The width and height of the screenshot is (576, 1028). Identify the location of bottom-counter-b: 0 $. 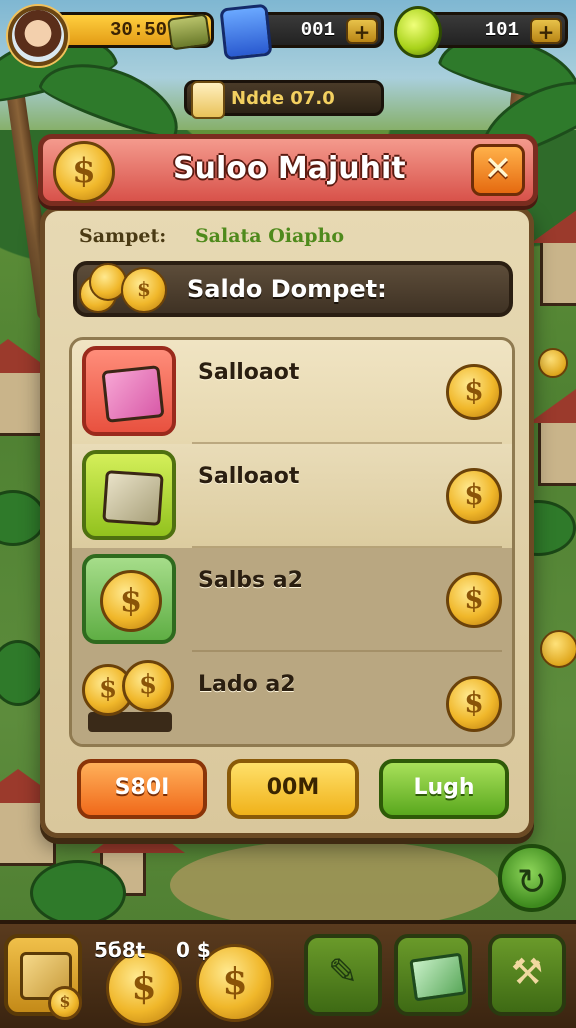
(193, 950).